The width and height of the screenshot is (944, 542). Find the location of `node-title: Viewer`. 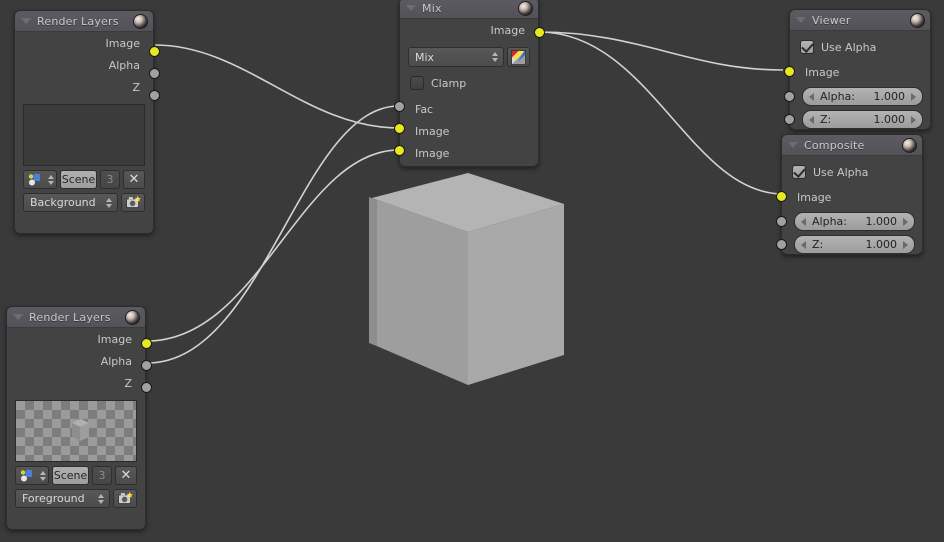

node-title: Viewer is located at coordinates (831, 20).